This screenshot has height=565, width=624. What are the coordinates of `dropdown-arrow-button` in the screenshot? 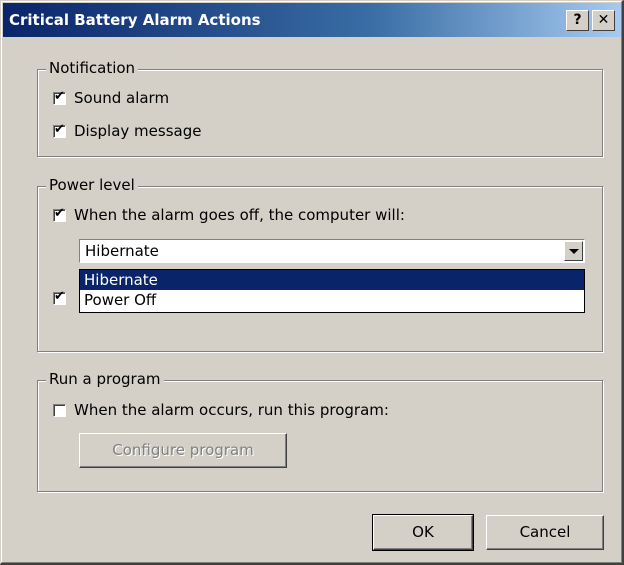 It's located at (573, 251).